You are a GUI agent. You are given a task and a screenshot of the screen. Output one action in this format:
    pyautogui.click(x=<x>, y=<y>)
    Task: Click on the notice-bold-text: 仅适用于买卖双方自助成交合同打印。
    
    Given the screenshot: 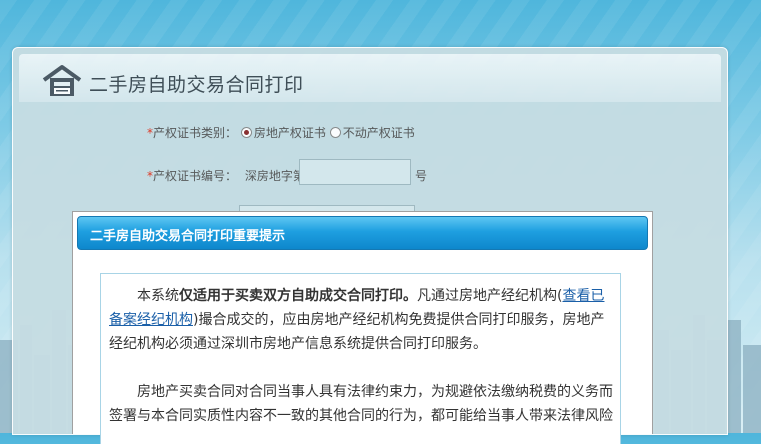 What is the action you would take?
    pyautogui.click(x=298, y=296)
    